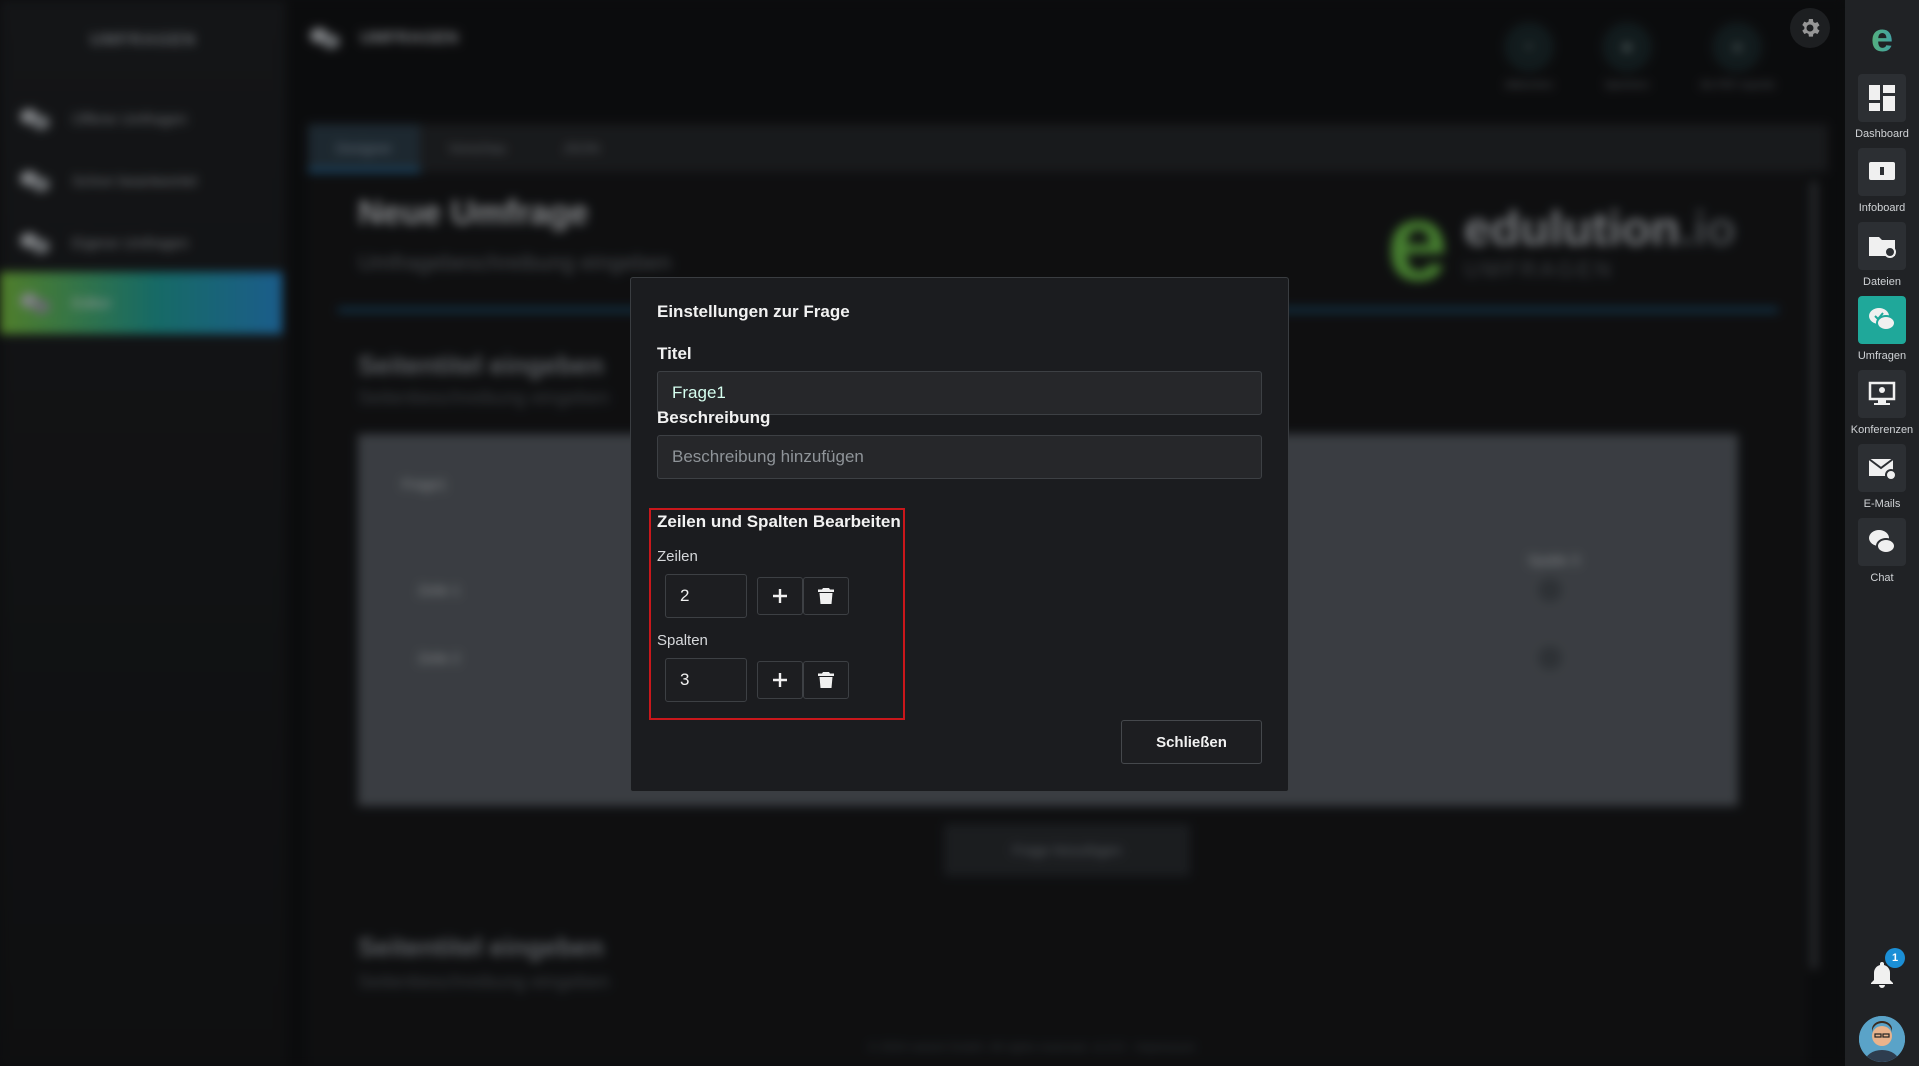  Describe the element at coordinates (714, 417) in the screenshot. I see `description-field-label: Beschreibung` at that location.